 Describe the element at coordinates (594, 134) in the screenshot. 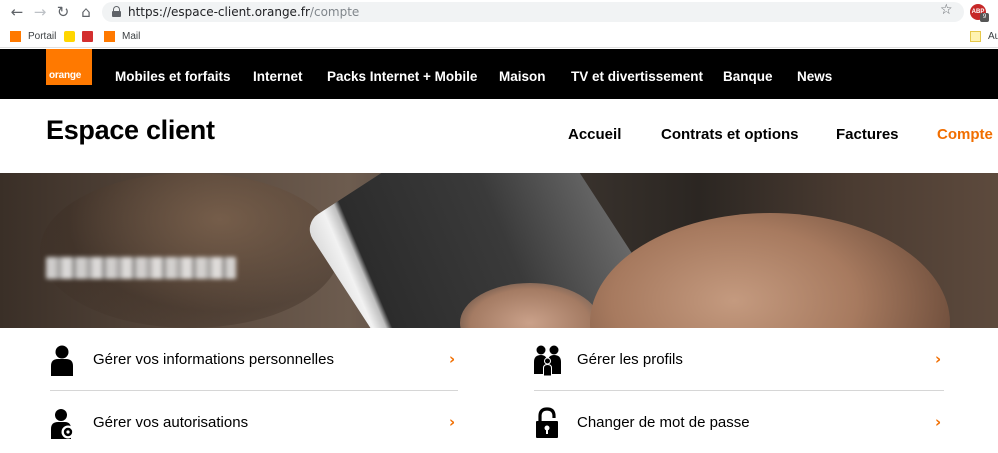

I see `tab-accueil: Accueil` at that location.